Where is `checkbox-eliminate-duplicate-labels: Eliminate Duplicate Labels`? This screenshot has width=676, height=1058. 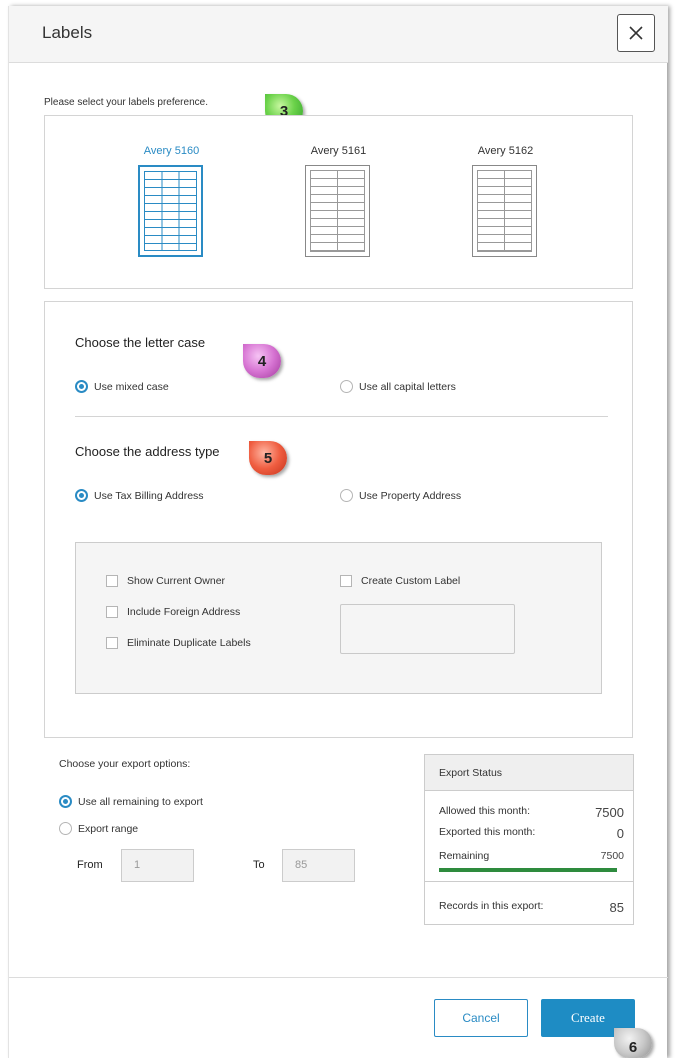
checkbox-eliminate-duplicate-labels: Eliminate Duplicate Labels is located at coordinates (178, 643).